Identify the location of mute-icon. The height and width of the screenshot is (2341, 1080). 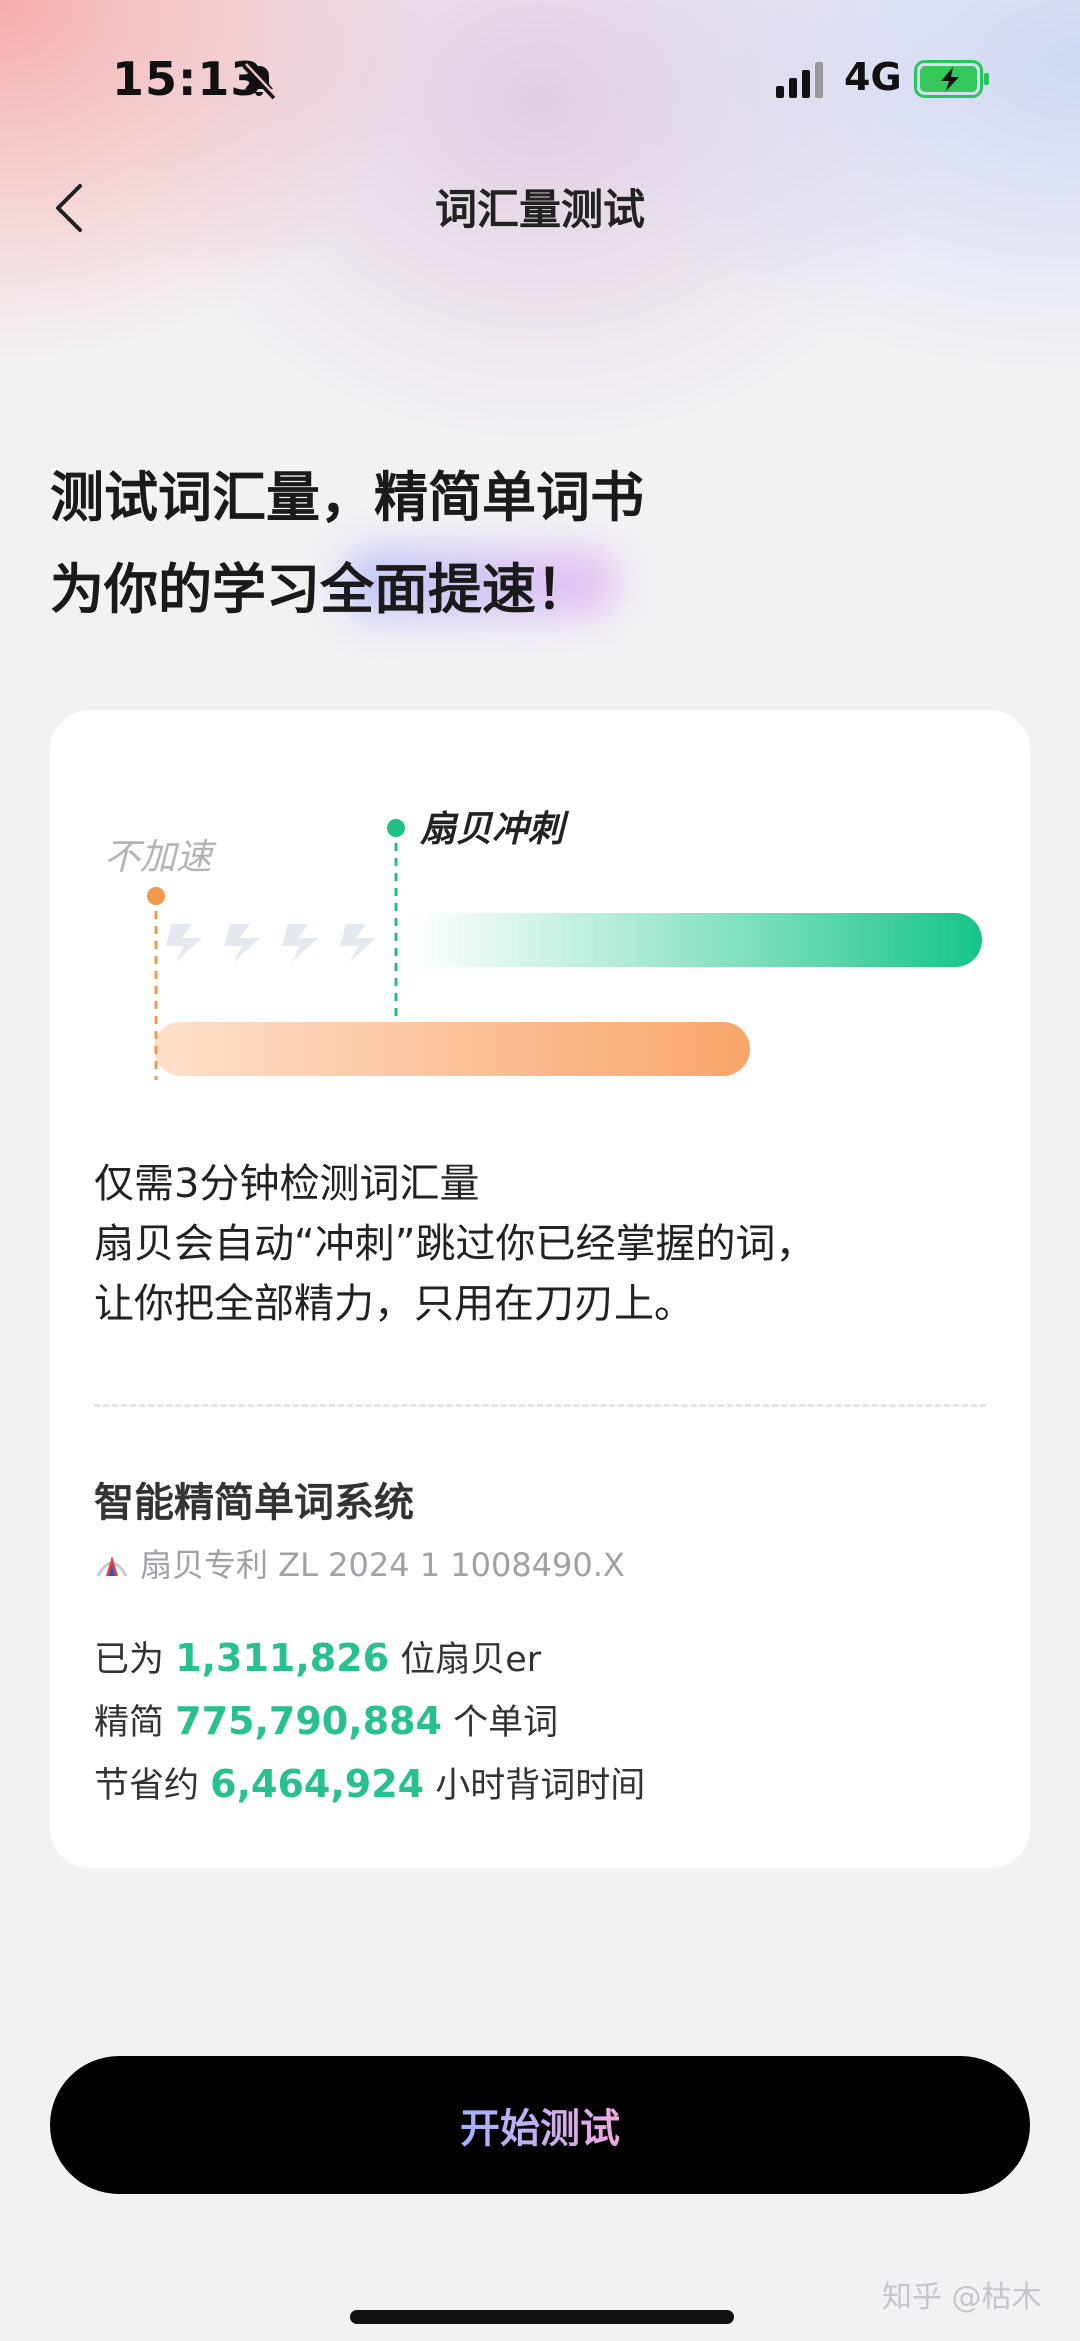
(259, 81).